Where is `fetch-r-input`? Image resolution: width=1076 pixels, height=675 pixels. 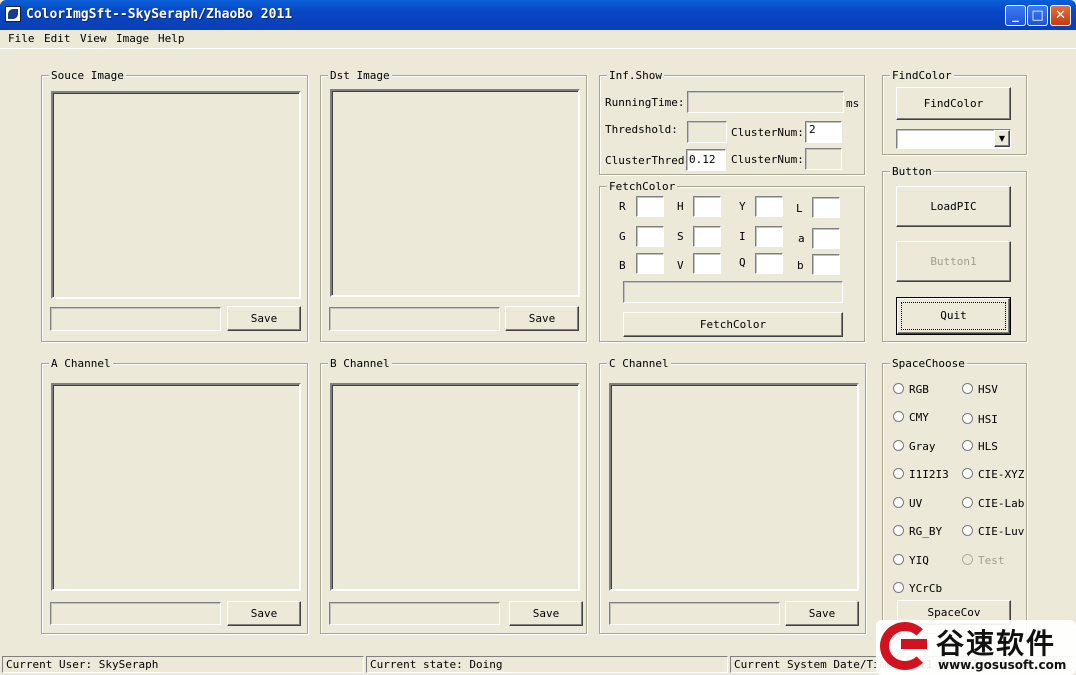 fetch-r-input is located at coordinates (650, 206).